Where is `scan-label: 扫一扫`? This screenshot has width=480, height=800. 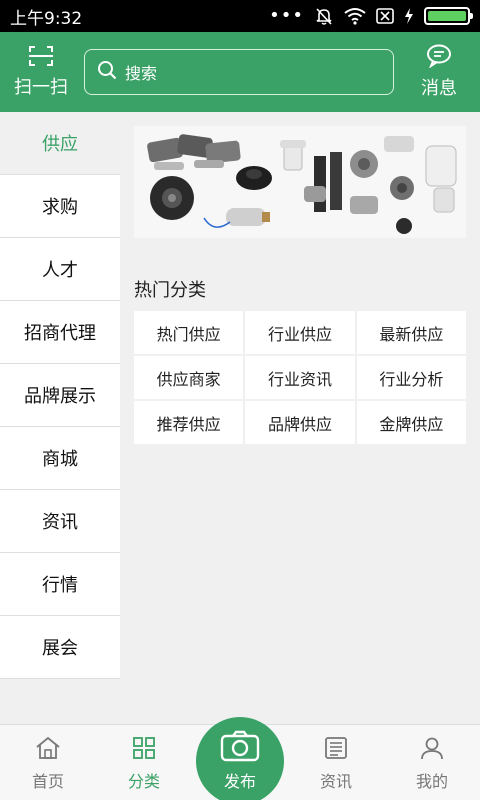 scan-label: 扫一扫 is located at coordinates (41, 87).